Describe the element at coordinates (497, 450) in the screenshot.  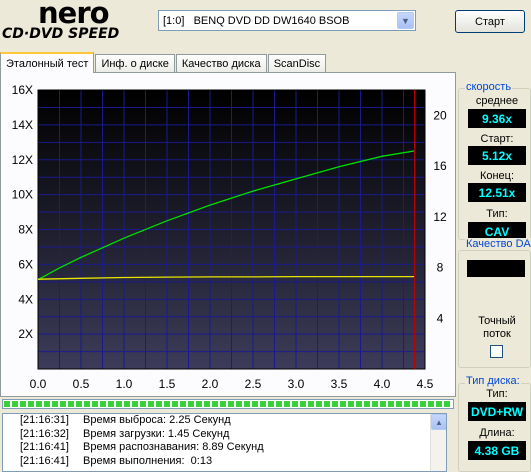
I see `disc-length-value: 4.38 GB` at that location.